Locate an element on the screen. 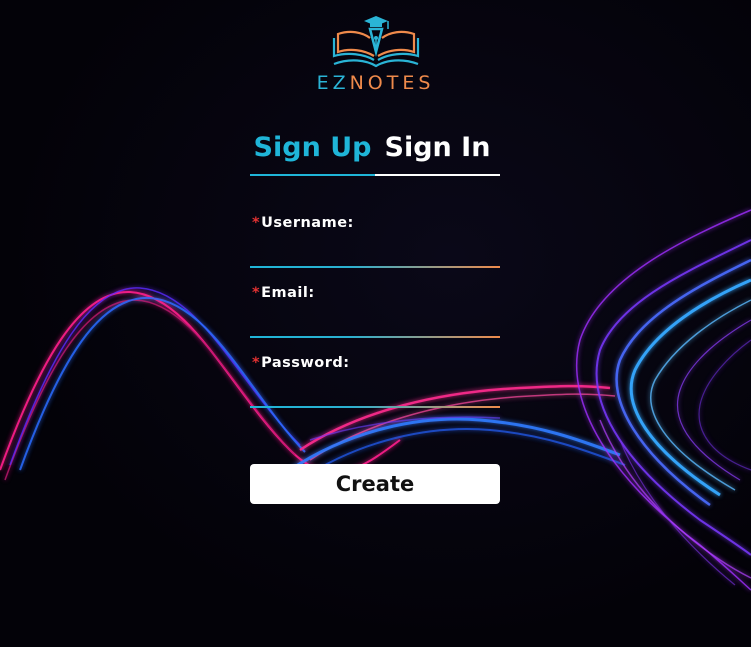 This screenshot has width=751, height=647. email-input is located at coordinates (375, 323).